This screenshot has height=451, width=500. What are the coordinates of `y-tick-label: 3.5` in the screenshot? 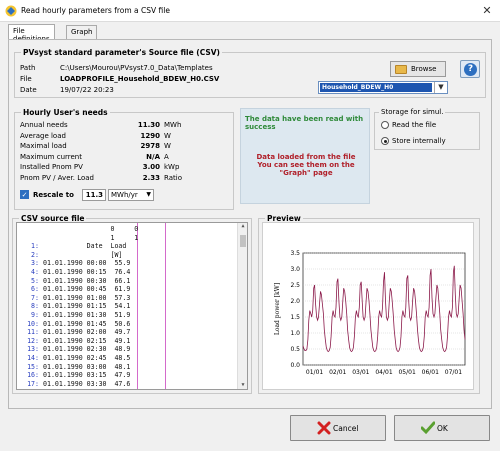 It's located at (295, 253).